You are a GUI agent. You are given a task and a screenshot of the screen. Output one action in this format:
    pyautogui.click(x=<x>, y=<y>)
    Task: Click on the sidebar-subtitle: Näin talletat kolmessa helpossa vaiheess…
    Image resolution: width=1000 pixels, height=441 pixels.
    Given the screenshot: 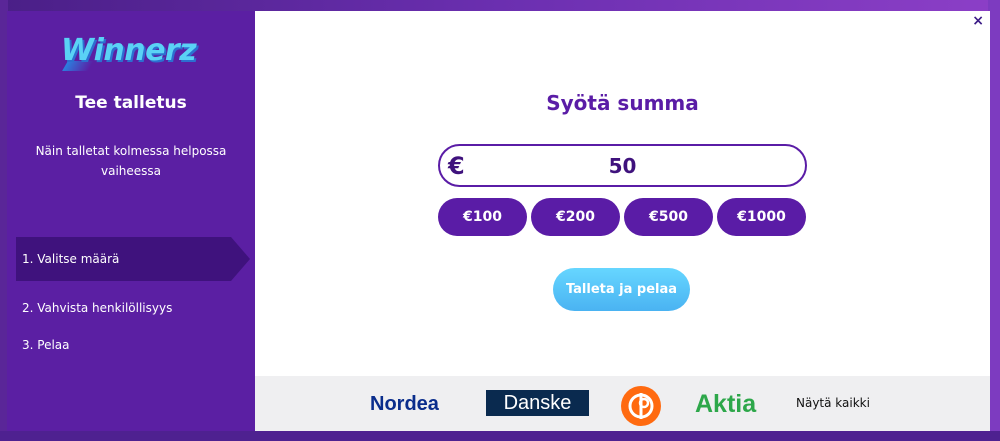 What is the action you would take?
    pyautogui.click(x=131, y=161)
    